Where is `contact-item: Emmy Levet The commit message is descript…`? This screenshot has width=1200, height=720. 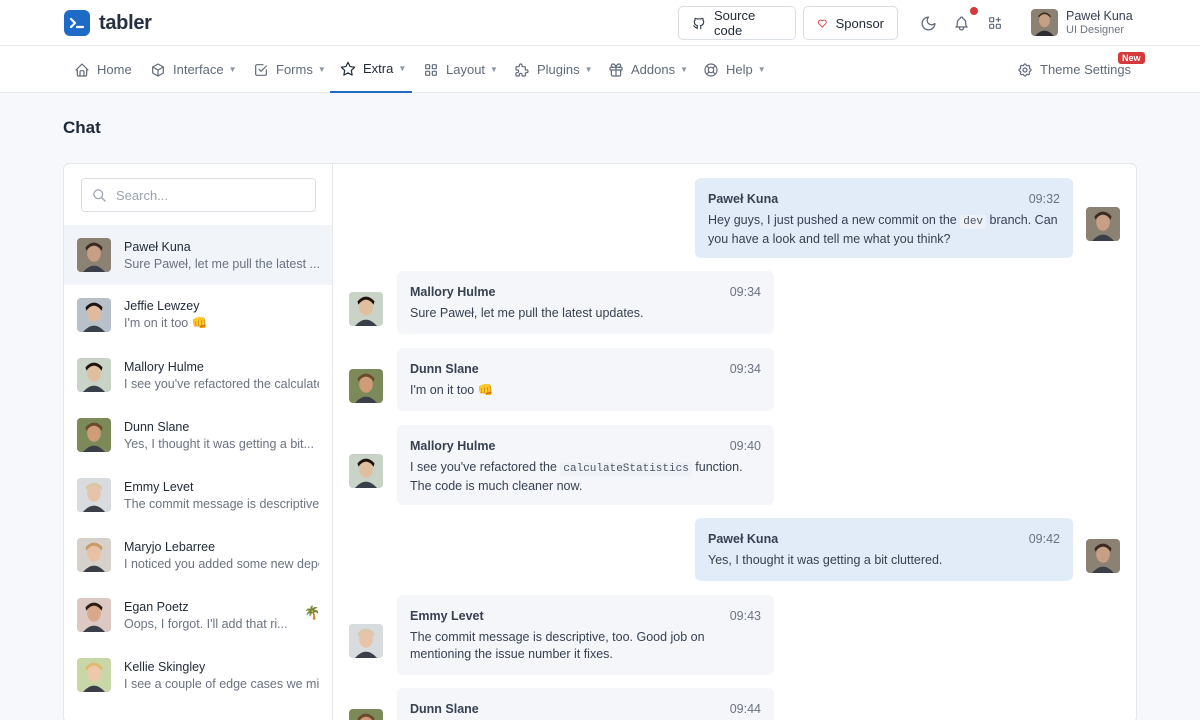
contact-item: Emmy Levet The commit message is descript… is located at coordinates (198, 495).